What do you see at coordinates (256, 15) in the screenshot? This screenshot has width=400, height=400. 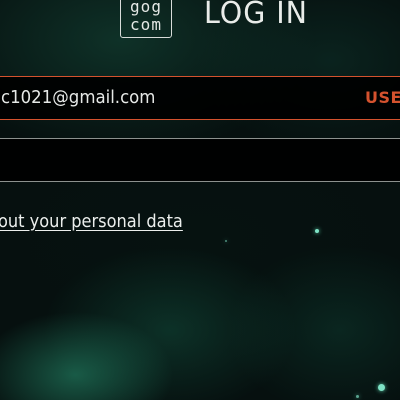 I see `page-title: LOG IN` at bounding box center [256, 15].